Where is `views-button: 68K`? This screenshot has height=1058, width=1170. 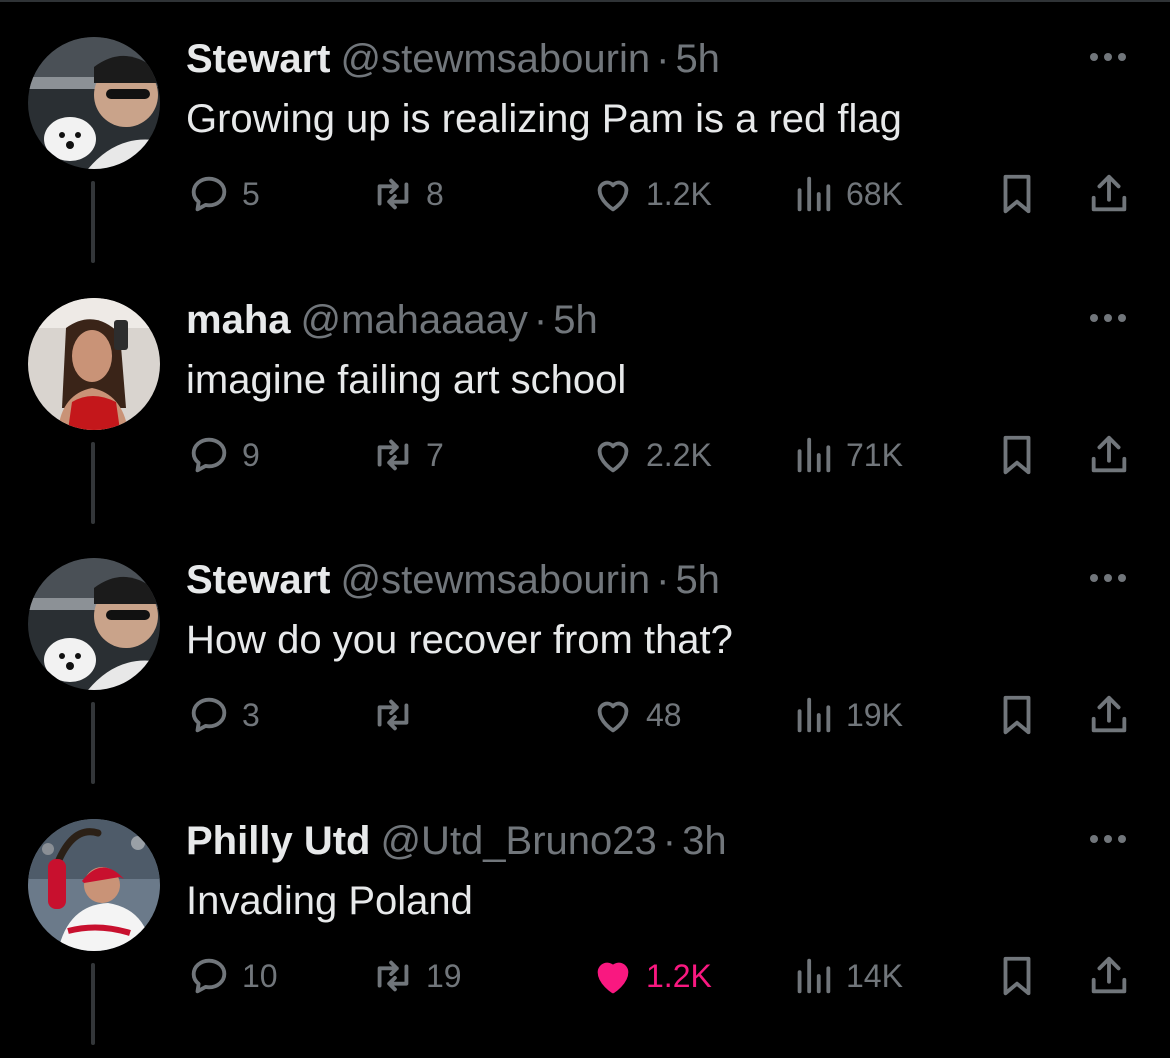
views-button: 68K is located at coordinates (846, 194).